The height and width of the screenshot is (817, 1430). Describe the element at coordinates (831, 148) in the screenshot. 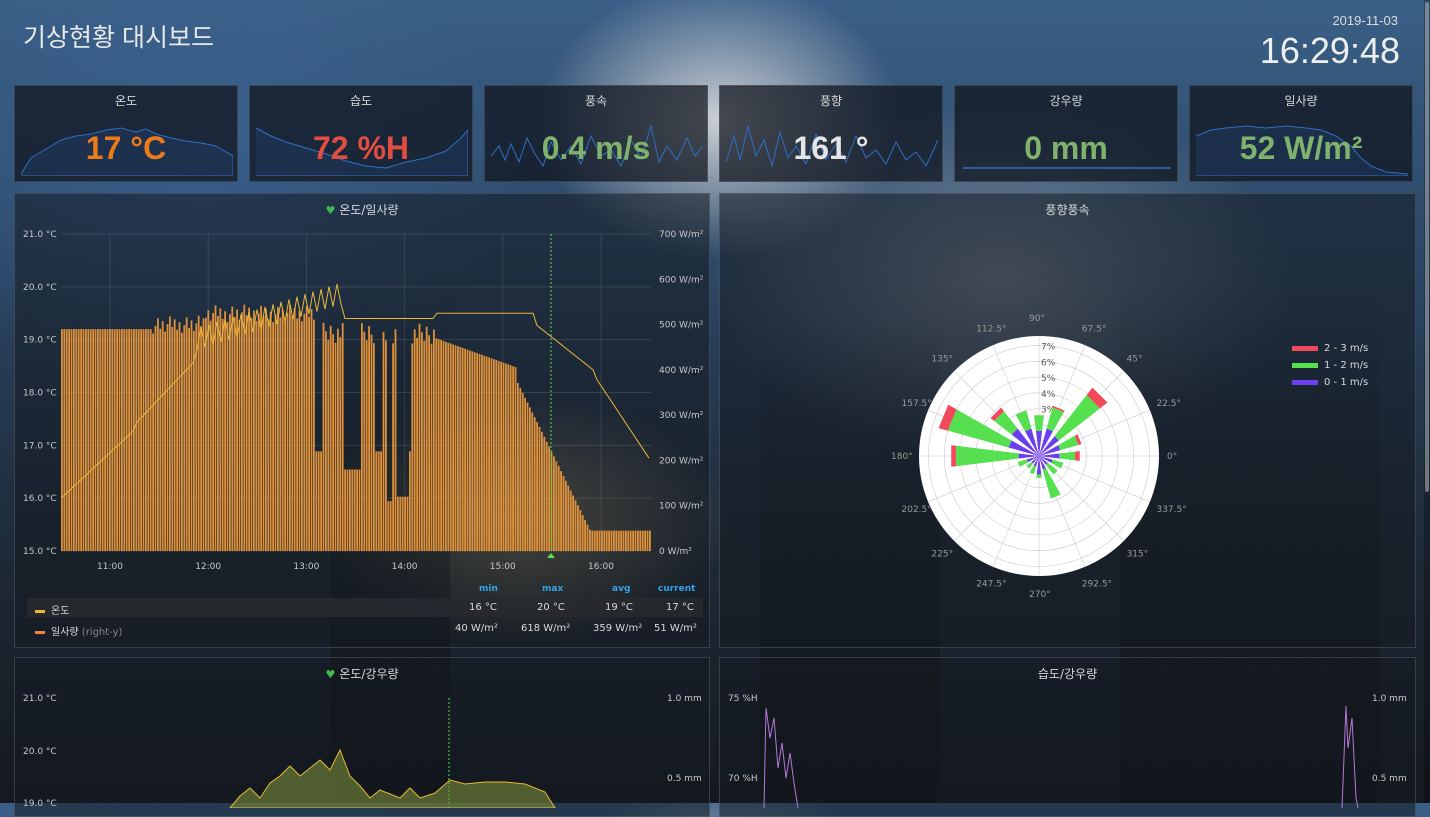

I see `stat-value: 161 °` at that location.